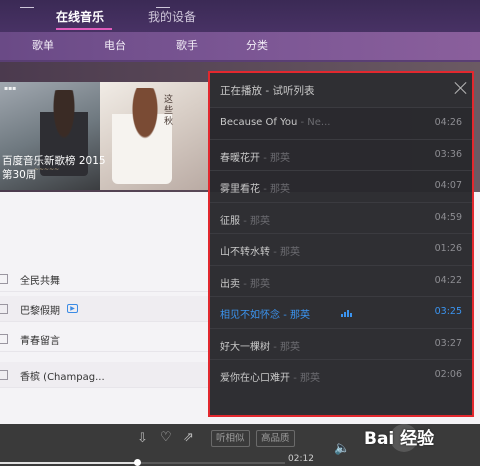  I want to click on banner-logo-mark: ▪▪▪, so click(10, 88).